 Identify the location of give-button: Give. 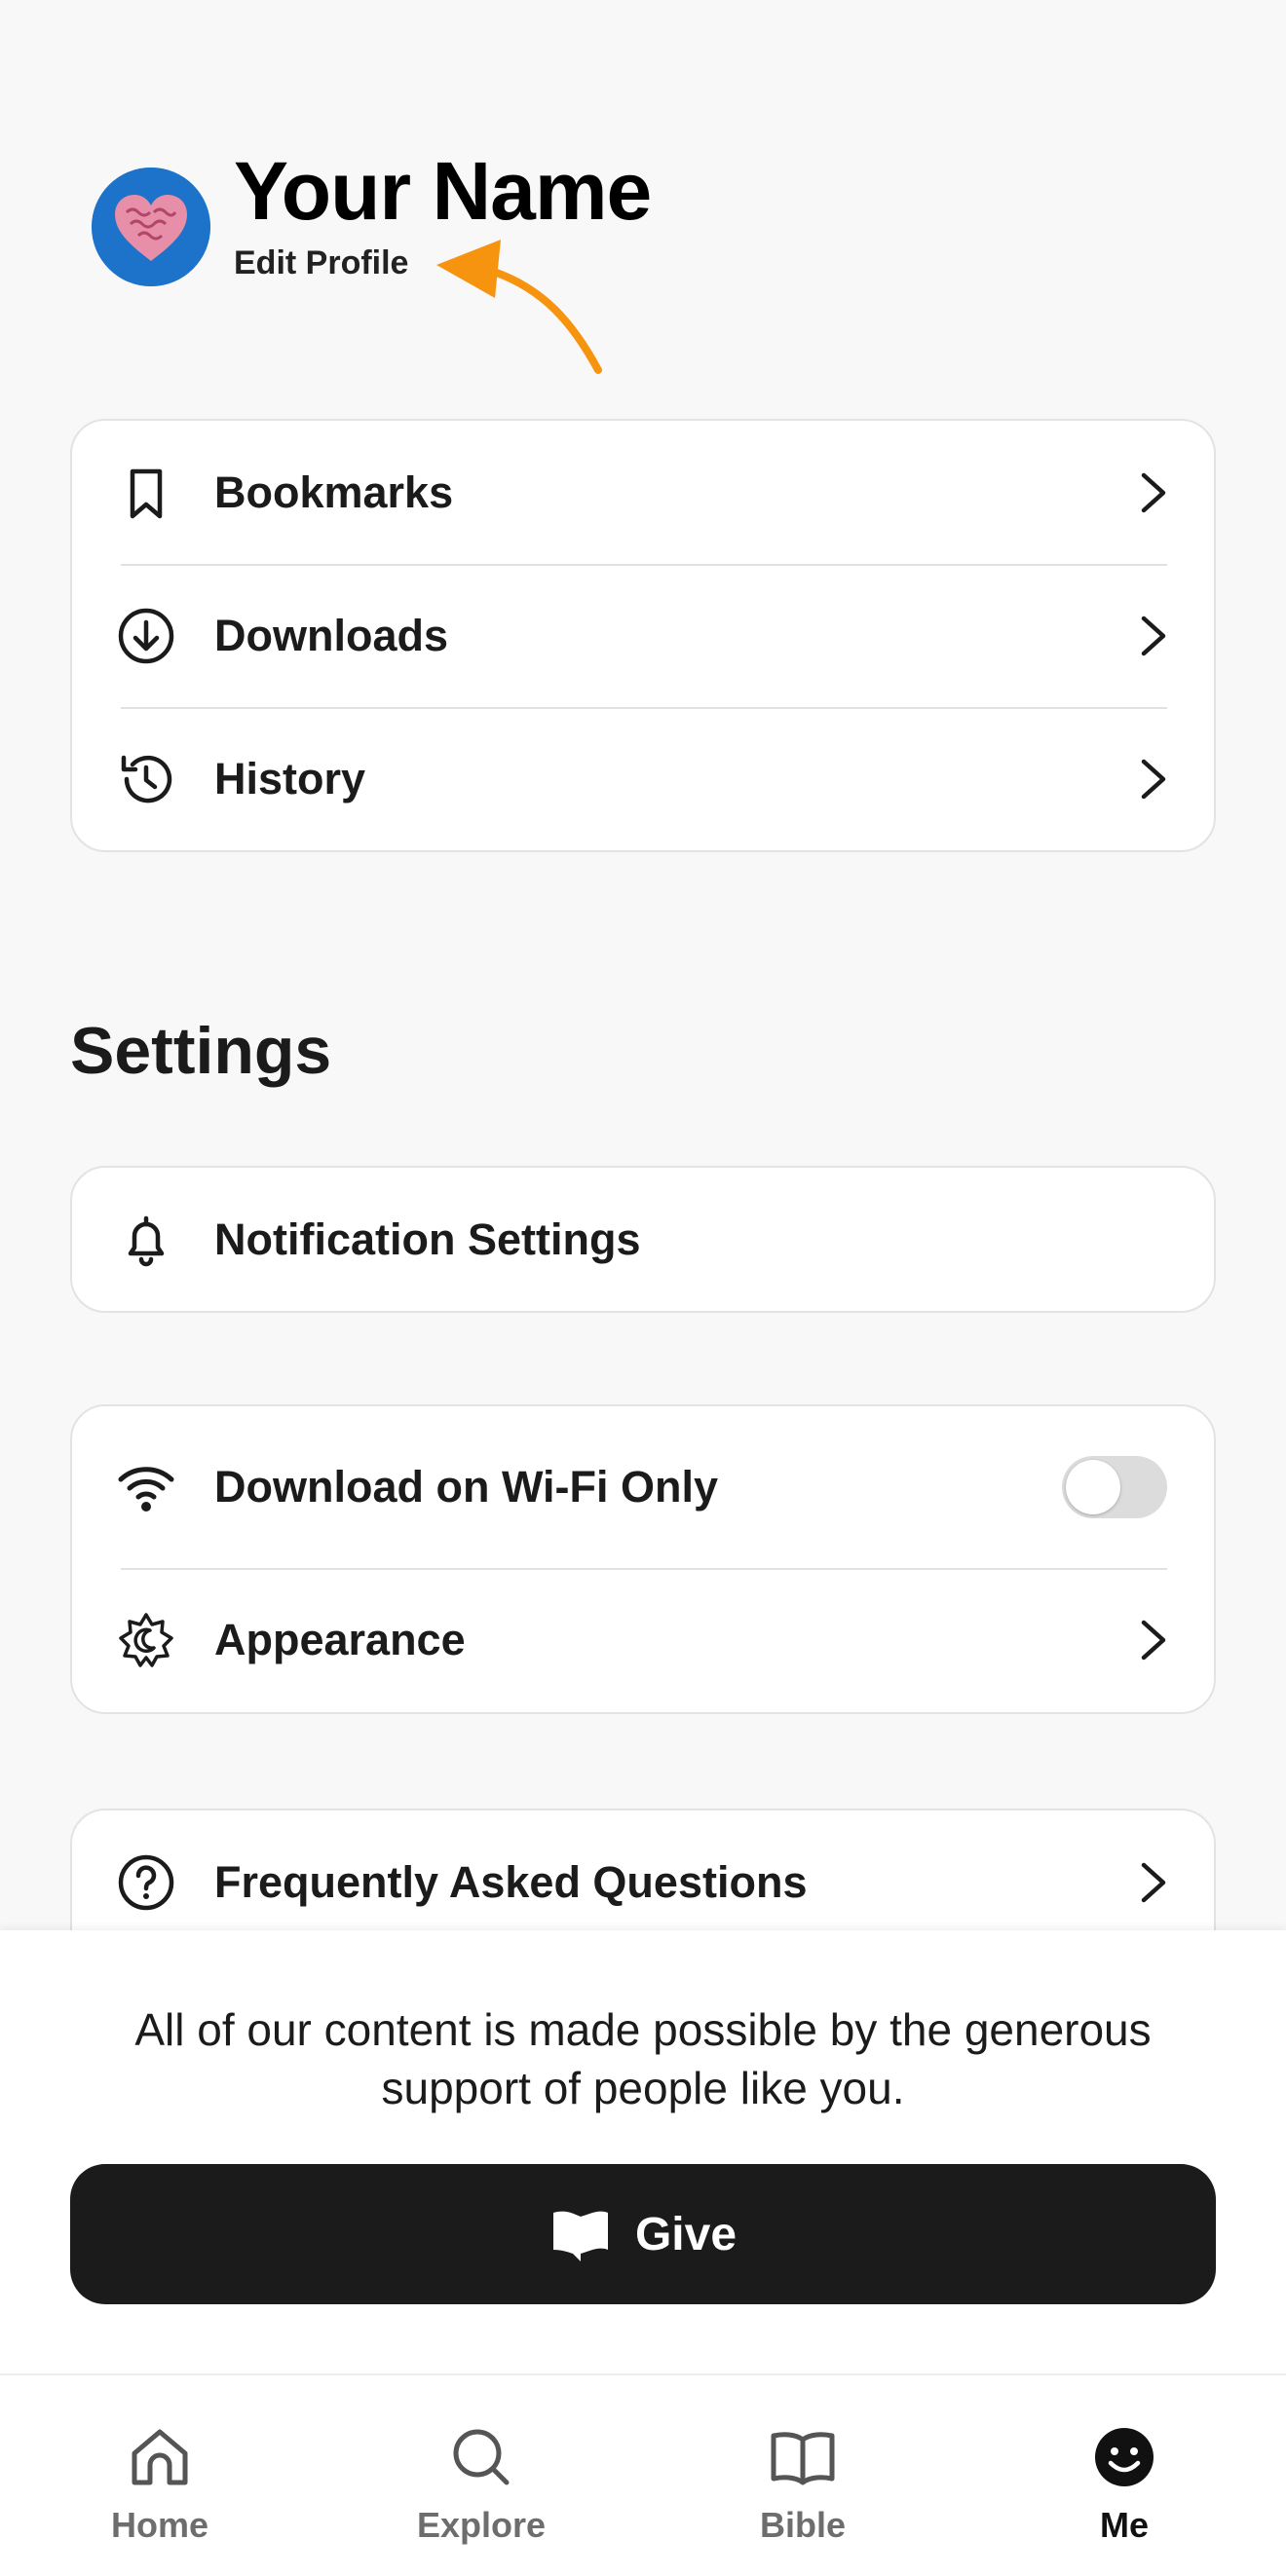
(643, 2234).